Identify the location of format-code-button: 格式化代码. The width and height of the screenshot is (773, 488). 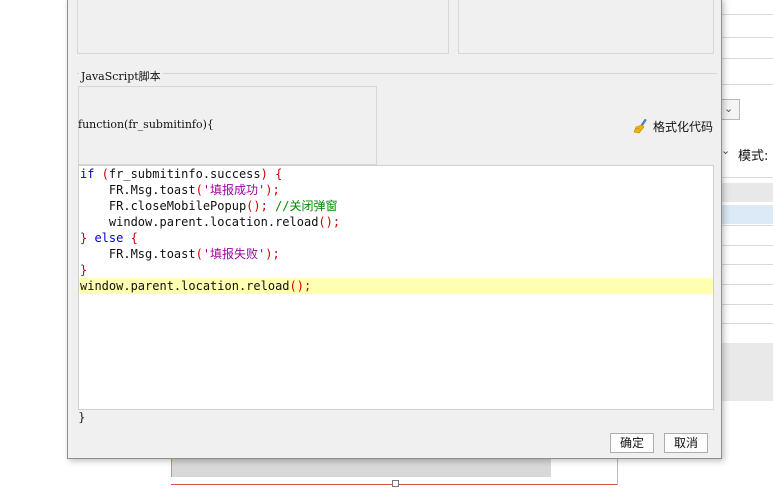
(673, 126).